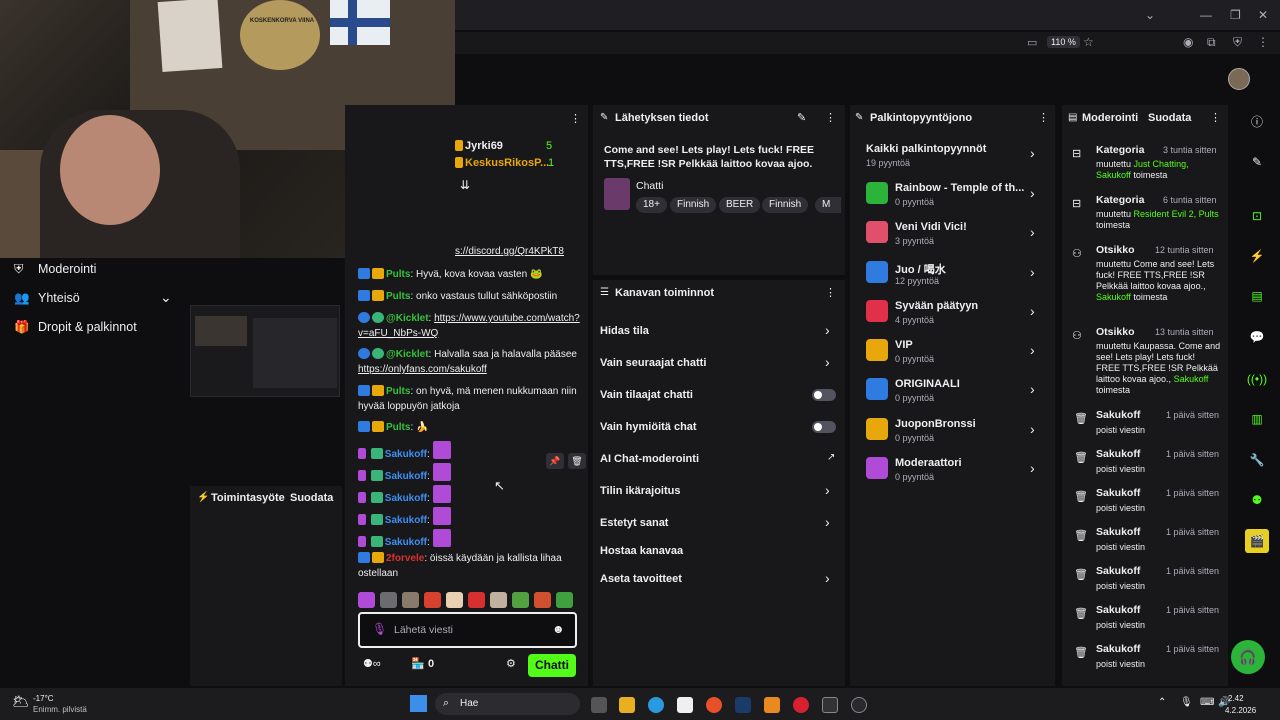  I want to click on emote-bar, so click(467, 600).